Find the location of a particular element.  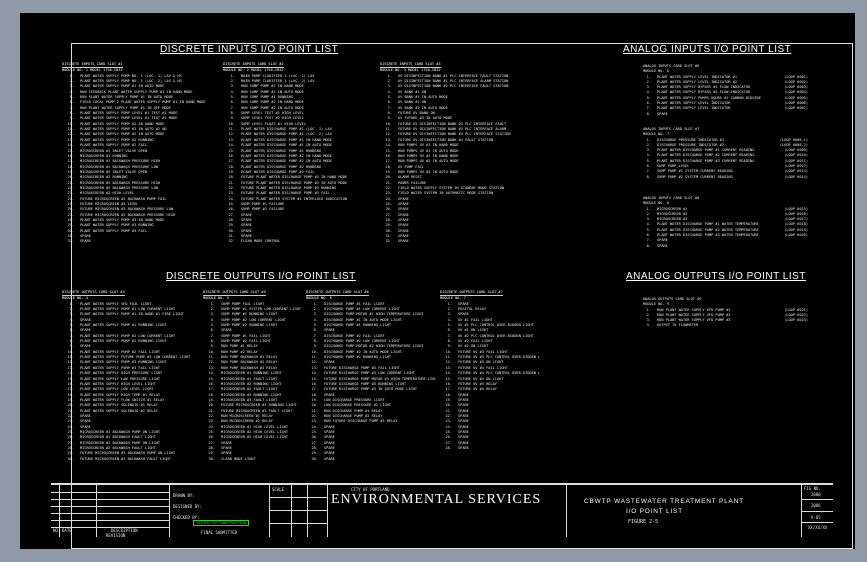

item-label: FUTURE MICROSCREEN #3 FAULT LIGHT is located at coordinates (257, 410).